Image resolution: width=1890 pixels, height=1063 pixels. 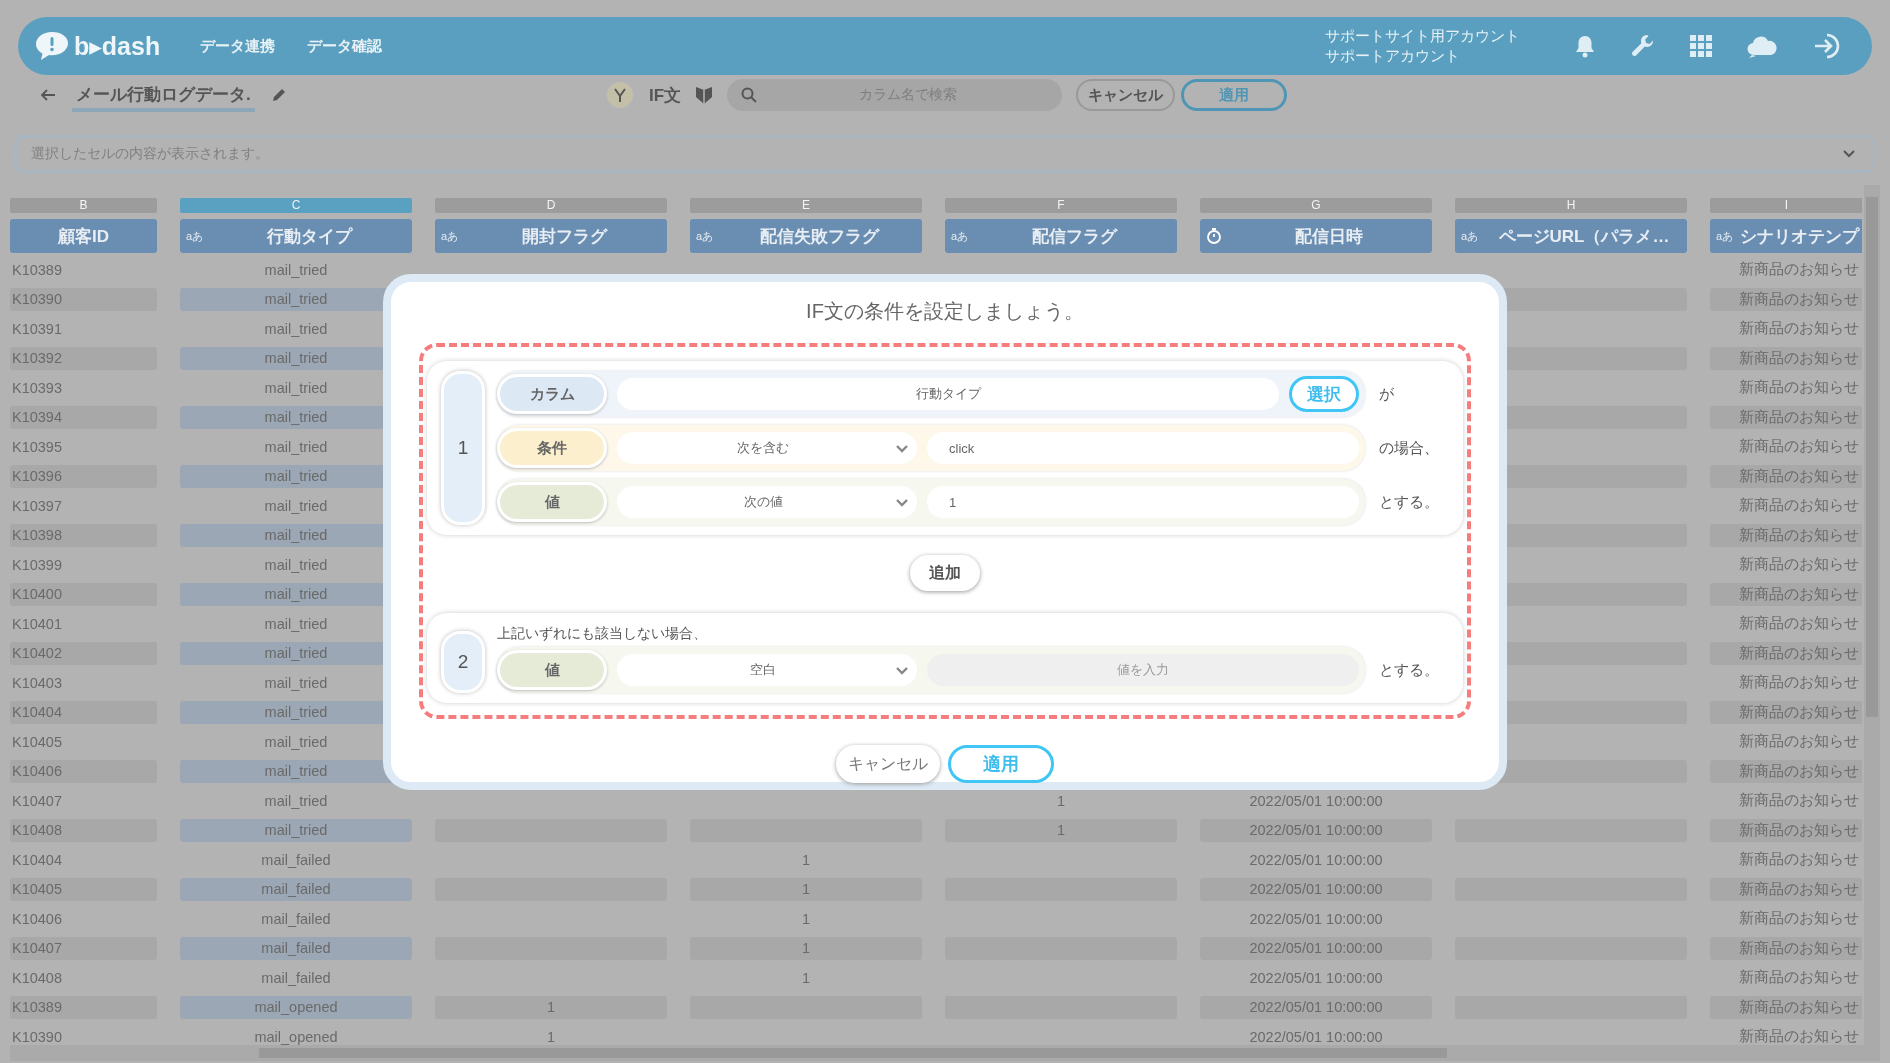 I want to click on table-cell: K10397, so click(x=83, y=506).